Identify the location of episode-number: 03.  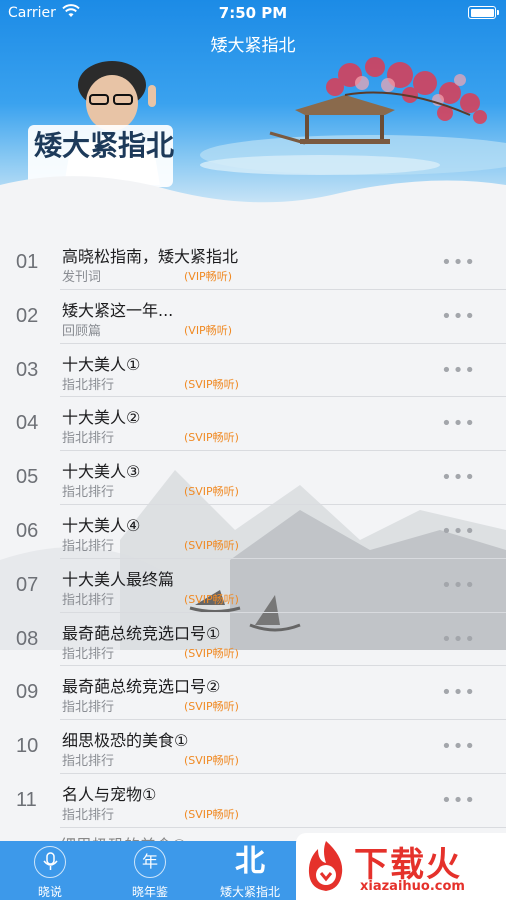
(27, 369).